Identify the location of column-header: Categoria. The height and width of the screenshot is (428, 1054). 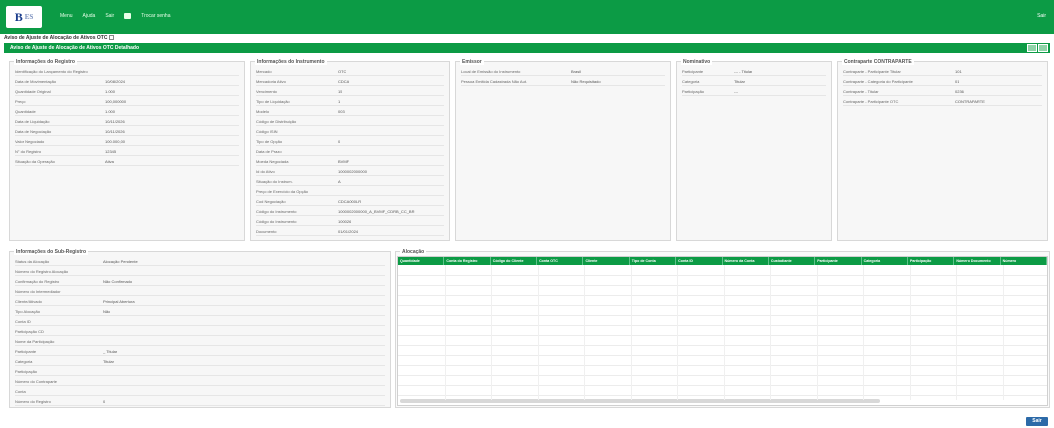
(885, 261).